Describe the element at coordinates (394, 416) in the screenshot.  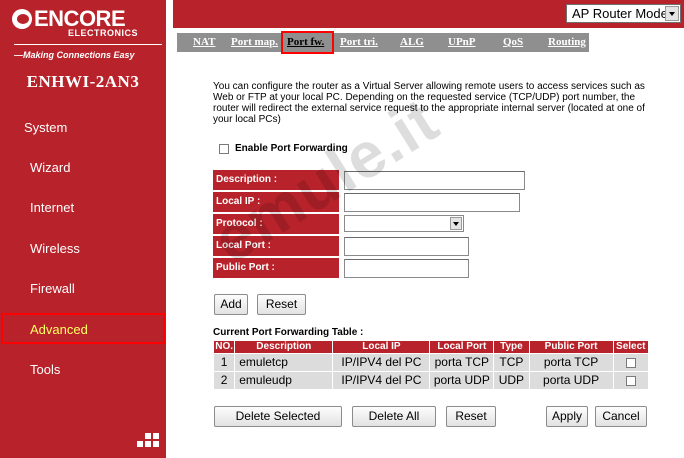
I see `delete-all-button: Delete All` at that location.